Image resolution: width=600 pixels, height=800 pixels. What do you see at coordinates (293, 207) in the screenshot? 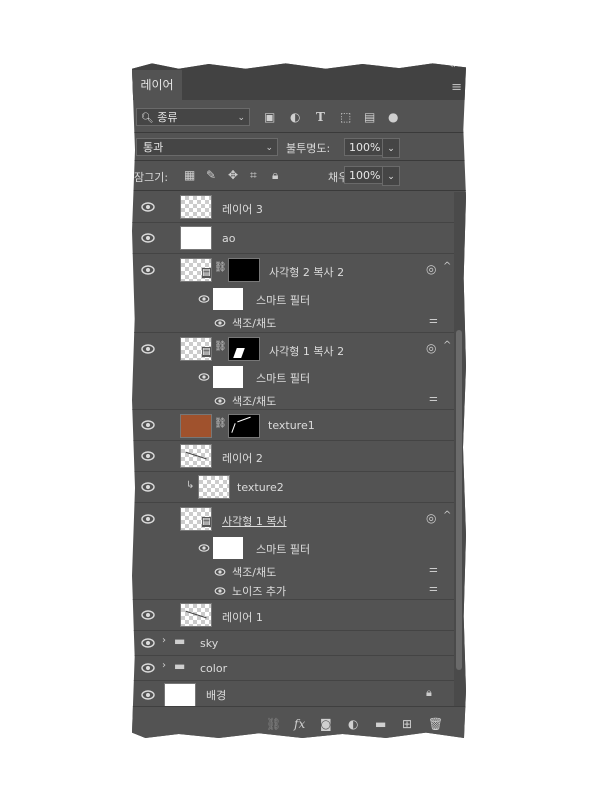
I see `layer-row: 레이어 3` at bounding box center [293, 207].